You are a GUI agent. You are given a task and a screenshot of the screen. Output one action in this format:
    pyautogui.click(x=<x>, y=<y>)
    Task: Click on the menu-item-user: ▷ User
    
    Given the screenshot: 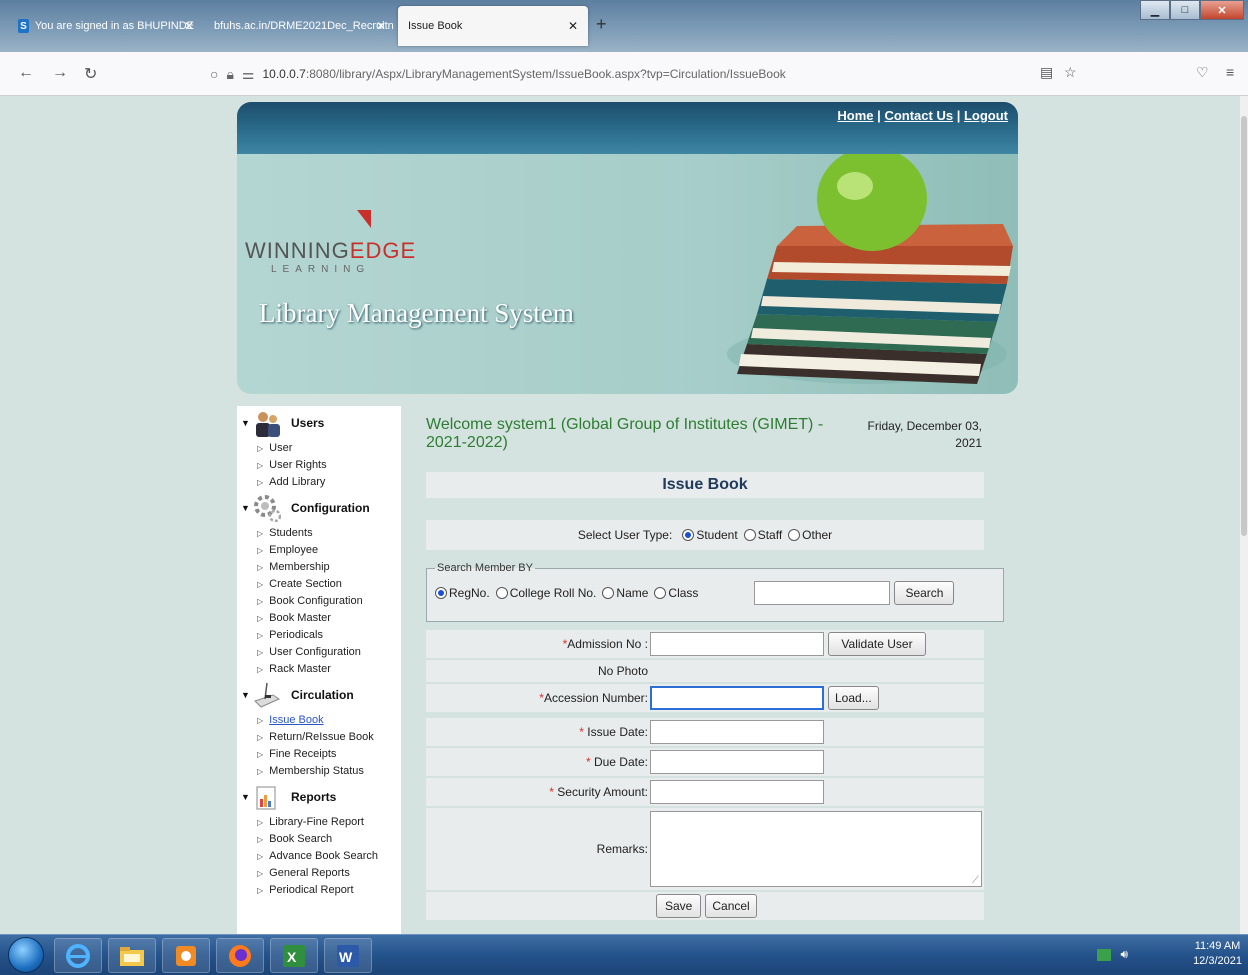 What is the action you would take?
    pyautogui.click(x=329, y=448)
    